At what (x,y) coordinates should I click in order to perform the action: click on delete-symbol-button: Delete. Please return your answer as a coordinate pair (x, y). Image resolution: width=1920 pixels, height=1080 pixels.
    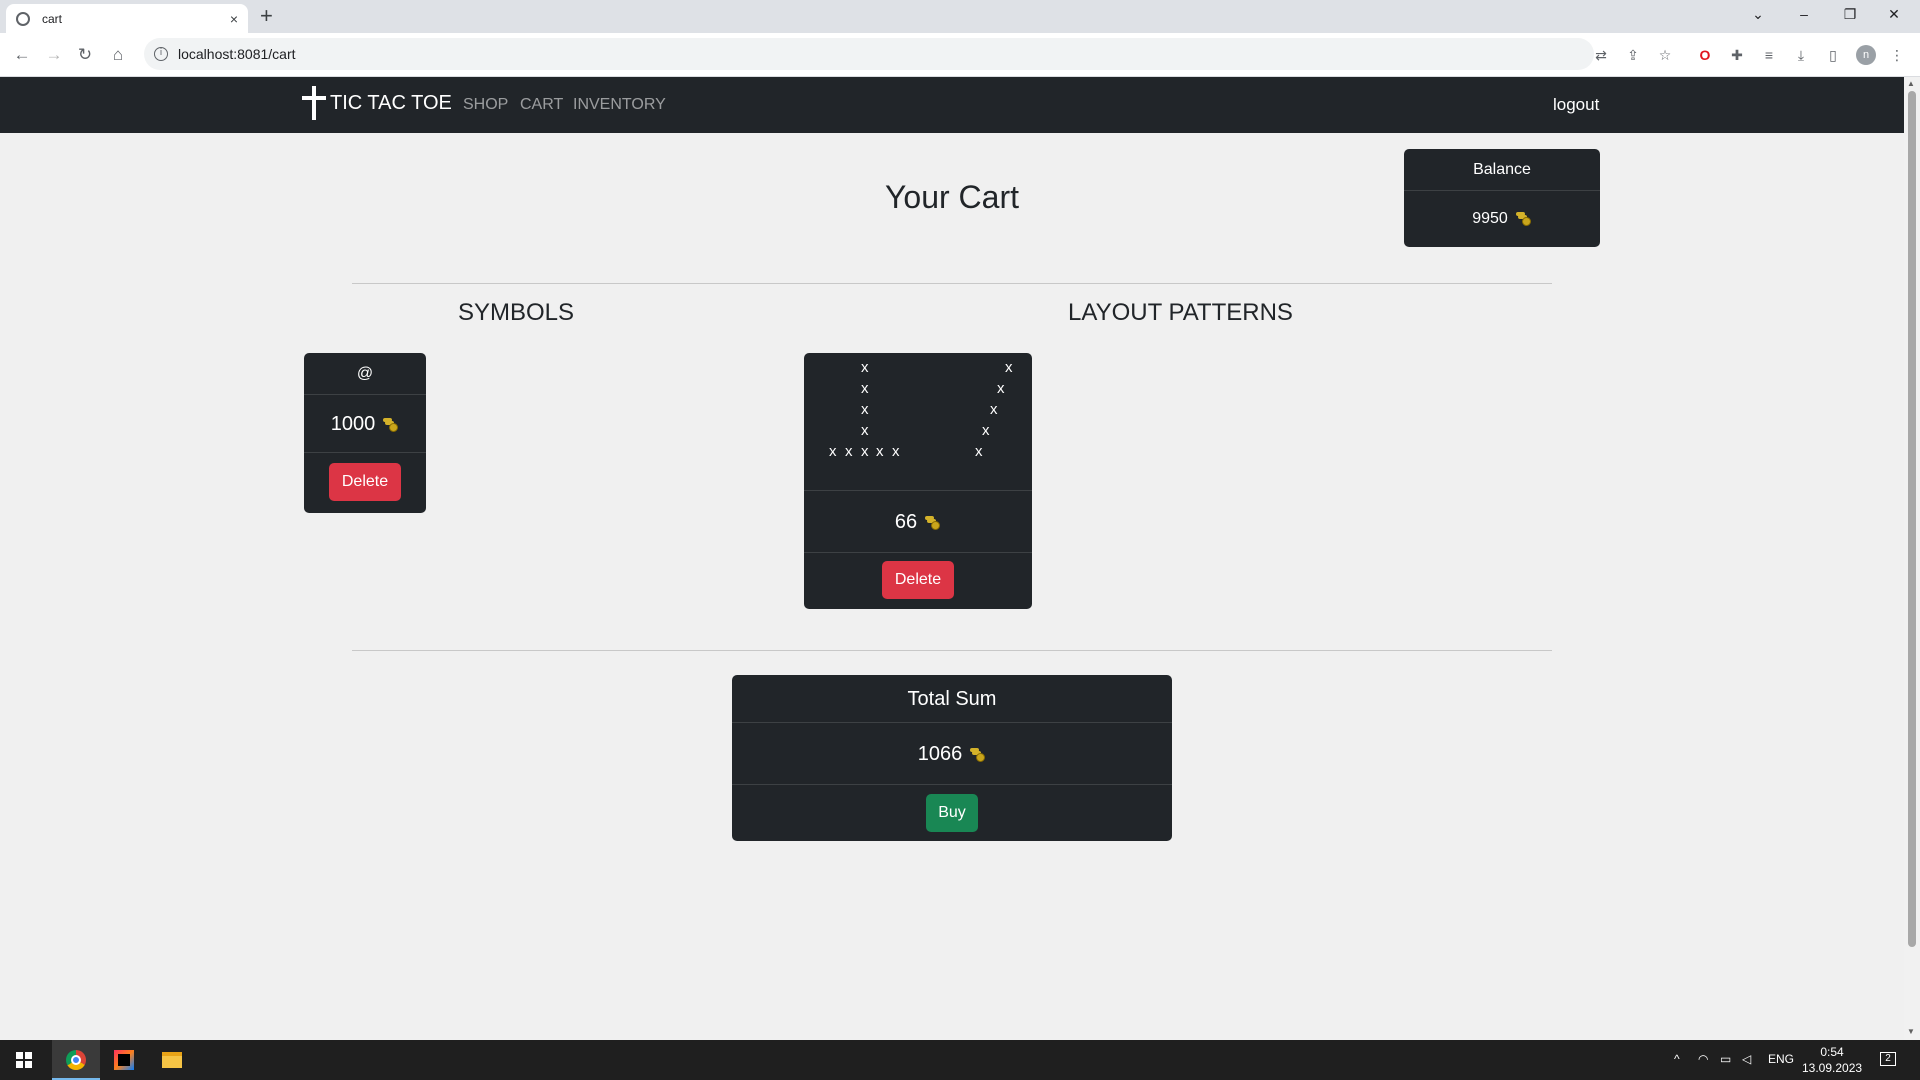
    Looking at the image, I should click on (365, 482).